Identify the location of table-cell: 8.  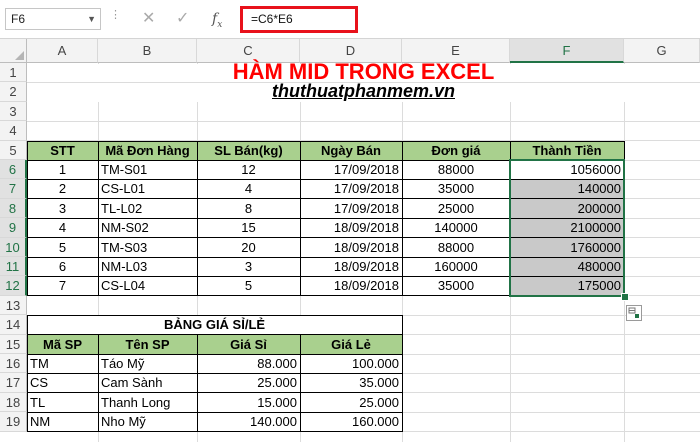
(248, 208).